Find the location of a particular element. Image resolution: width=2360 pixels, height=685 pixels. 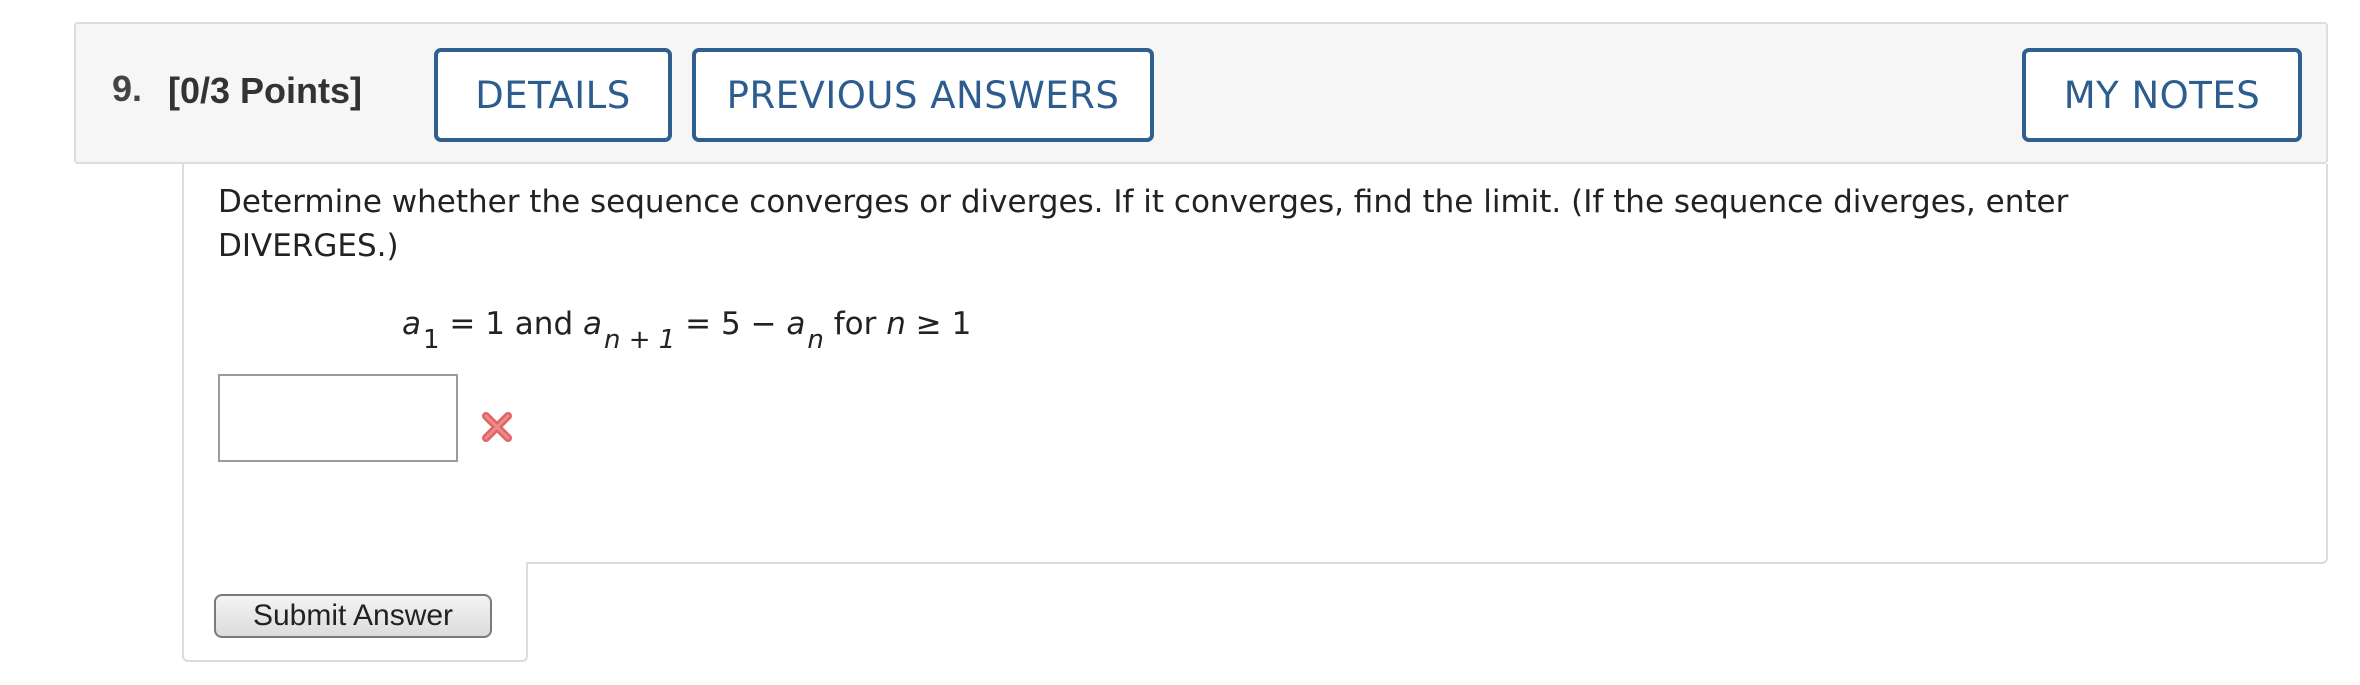

formula-an-sub-text: n is located at coordinates (815, 340).